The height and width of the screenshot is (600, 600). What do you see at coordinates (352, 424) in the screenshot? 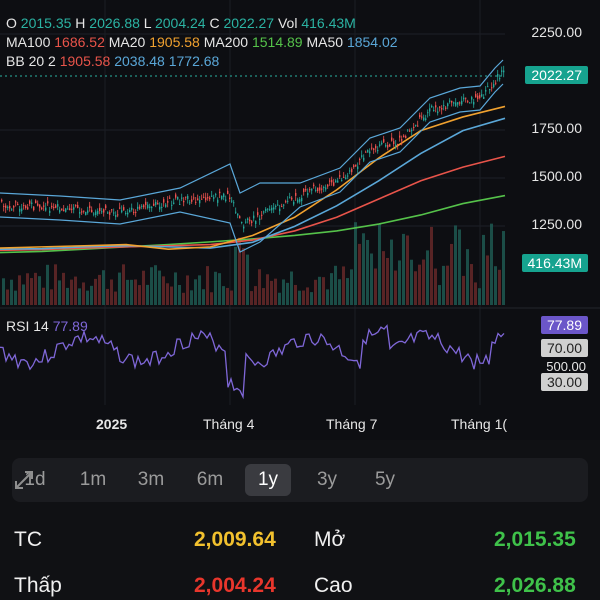
I see `x-tick-thang7: Tháng 7` at bounding box center [352, 424].